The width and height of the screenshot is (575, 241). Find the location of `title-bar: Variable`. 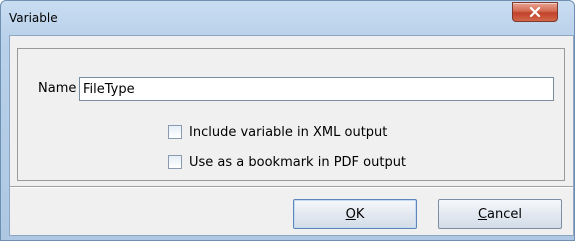

title-bar: Variable is located at coordinates (287, 18).